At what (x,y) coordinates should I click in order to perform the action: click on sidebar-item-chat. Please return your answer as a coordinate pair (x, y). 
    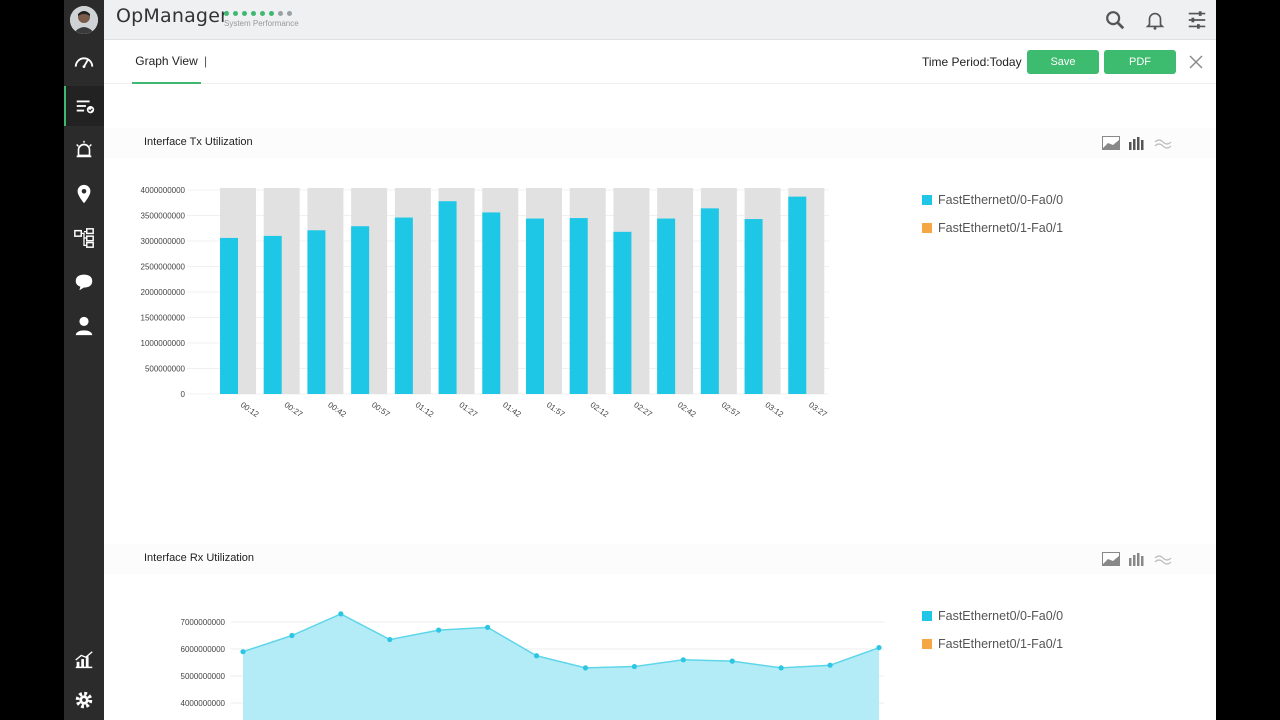
    Looking at the image, I should click on (84, 282).